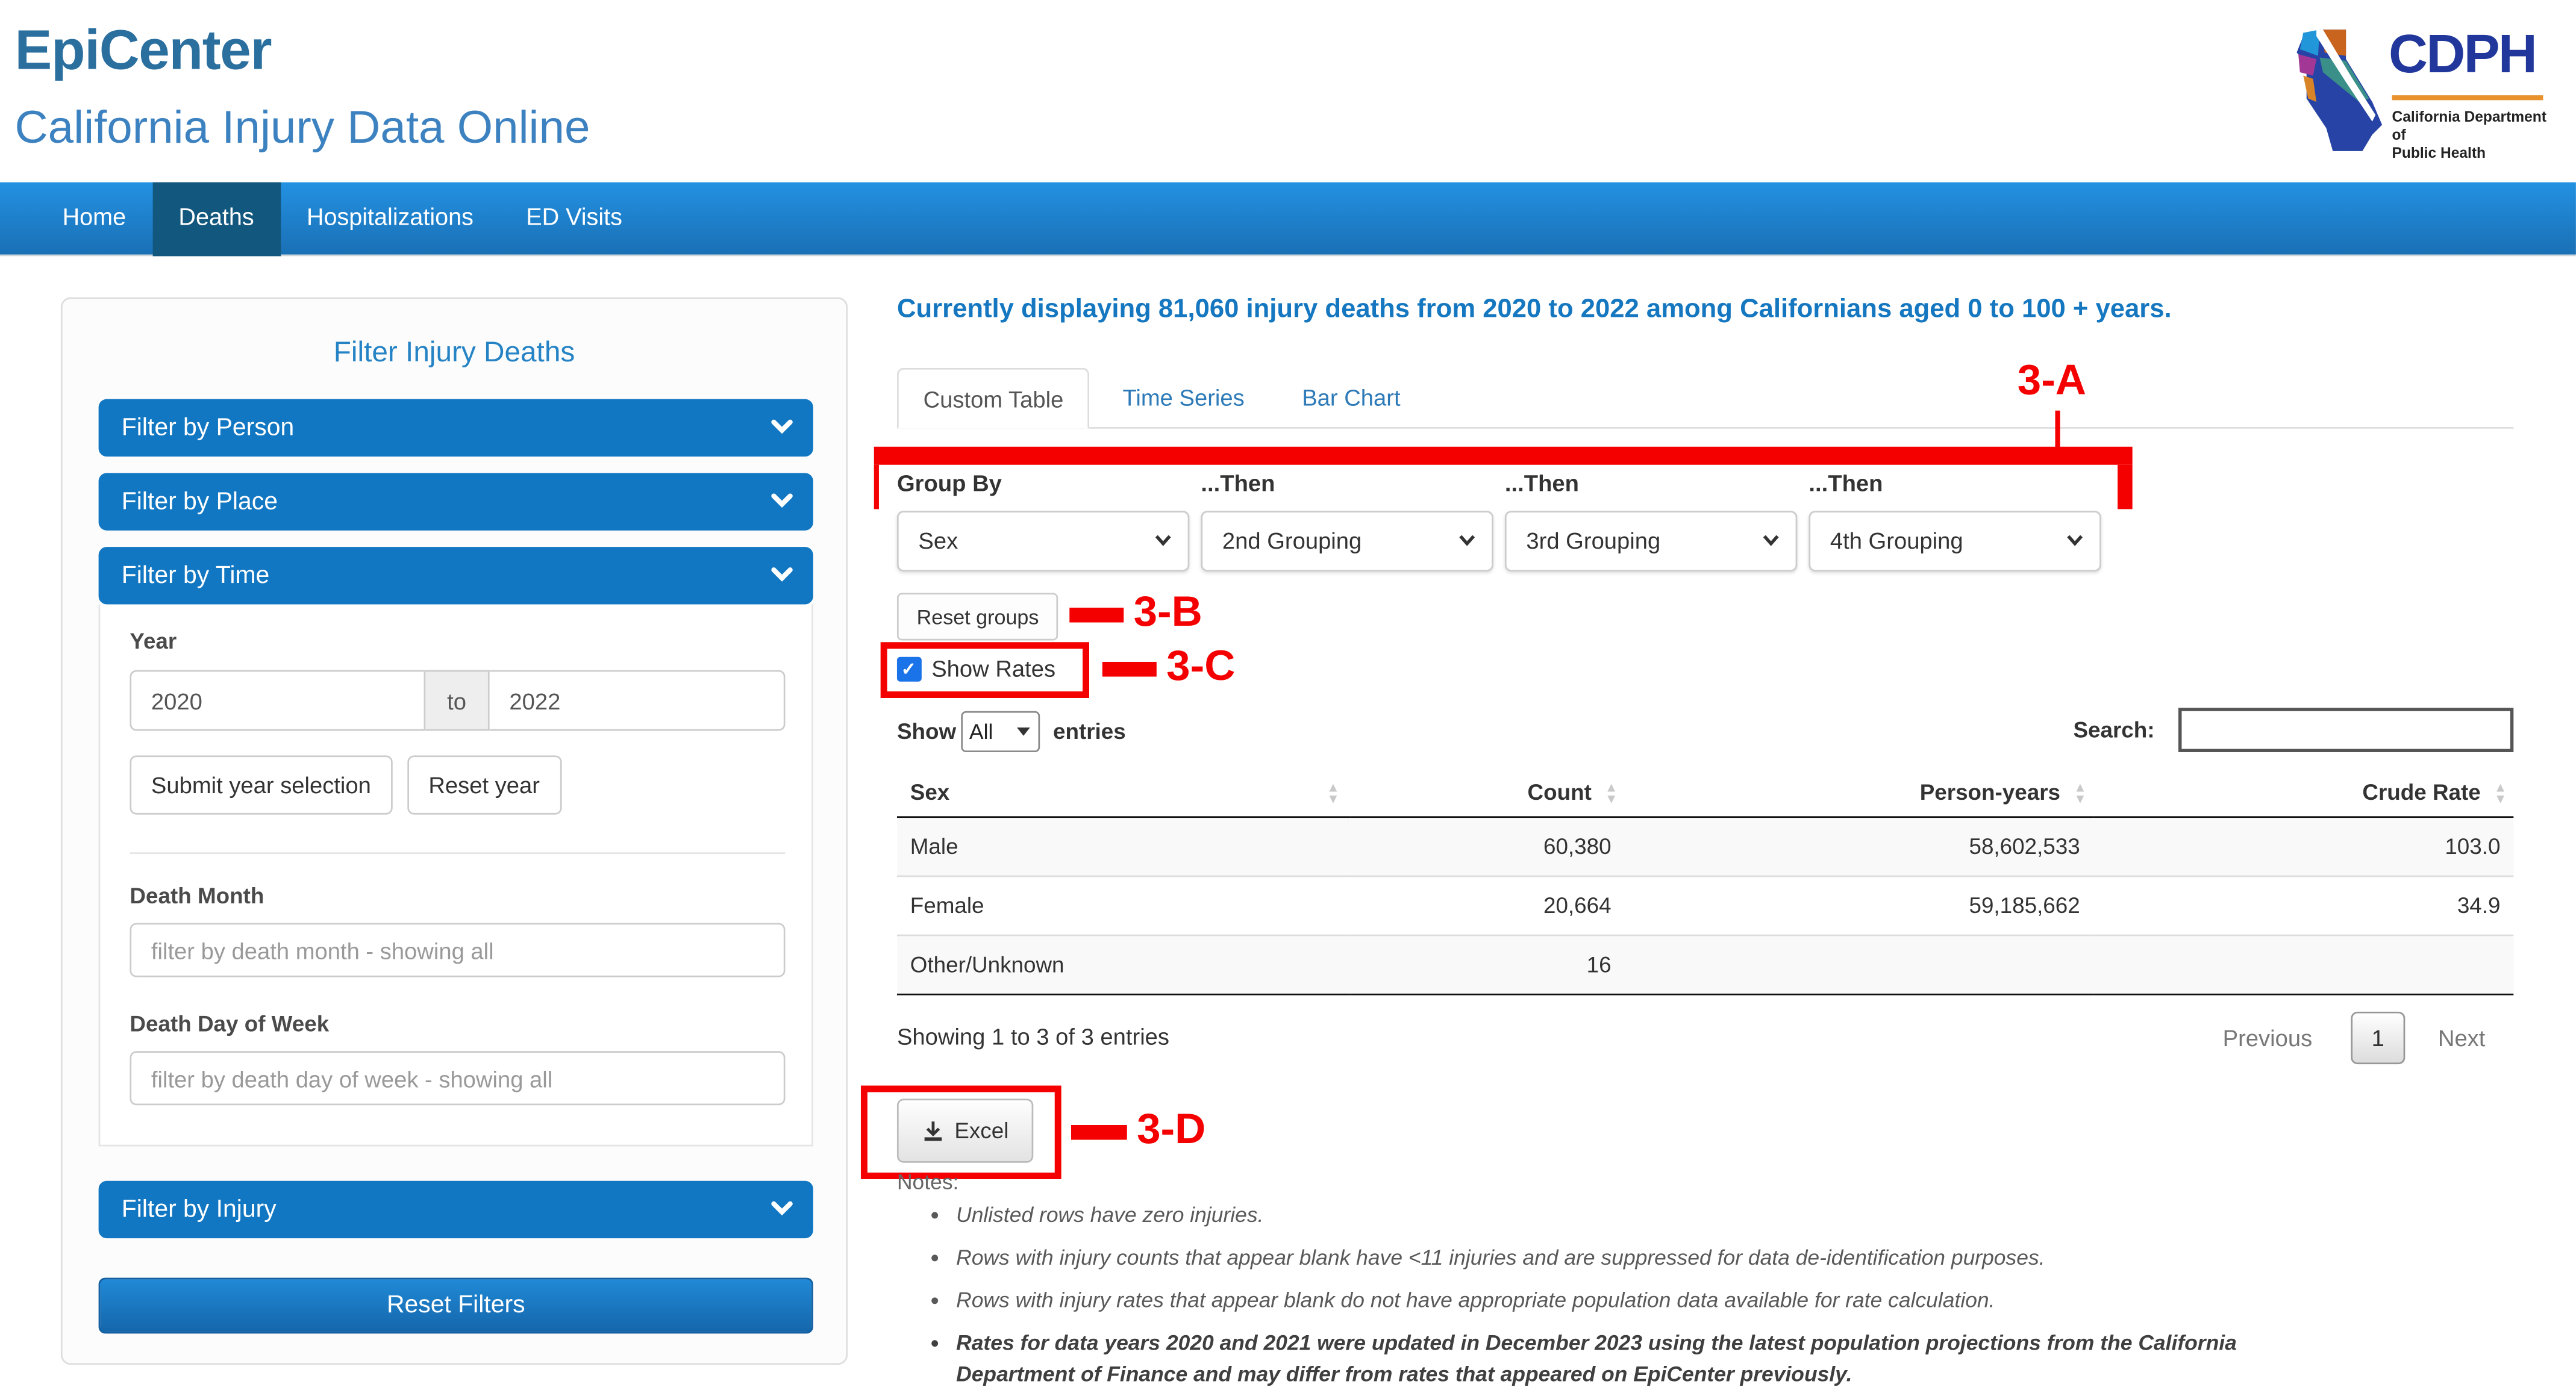 The width and height of the screenshot is (2576, 1396). Describe the element at coordinates (278, 700) in the screenshot. I see `year-from-input` at that location.